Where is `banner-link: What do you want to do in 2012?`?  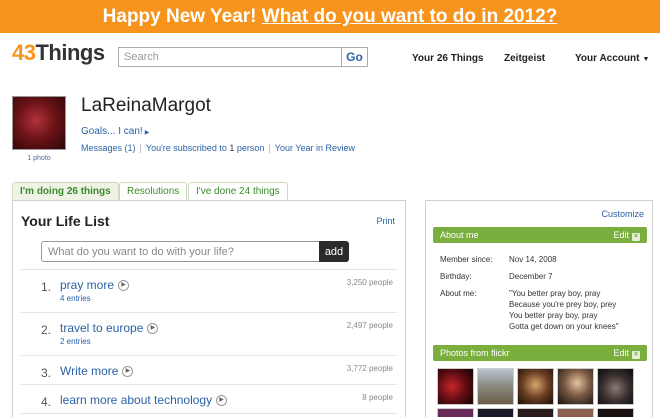
banner-link: What do you want to do in 2012? is located at coordinates (410, 16).